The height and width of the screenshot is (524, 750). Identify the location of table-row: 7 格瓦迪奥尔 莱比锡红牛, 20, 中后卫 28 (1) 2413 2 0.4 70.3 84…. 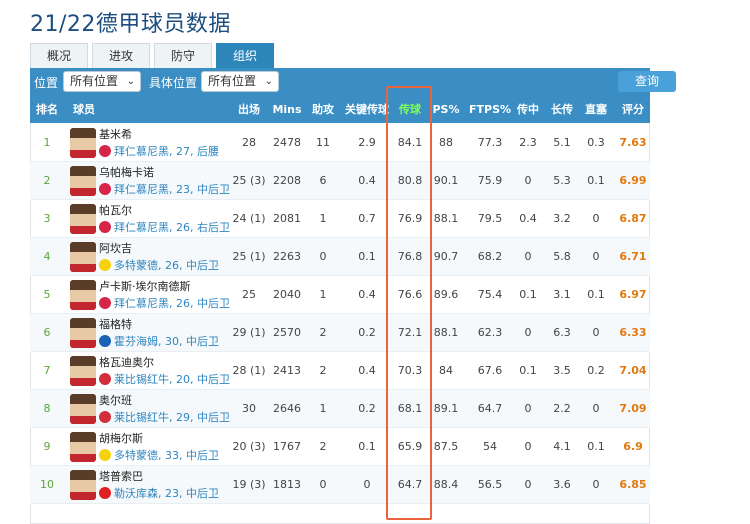
(340, 371).